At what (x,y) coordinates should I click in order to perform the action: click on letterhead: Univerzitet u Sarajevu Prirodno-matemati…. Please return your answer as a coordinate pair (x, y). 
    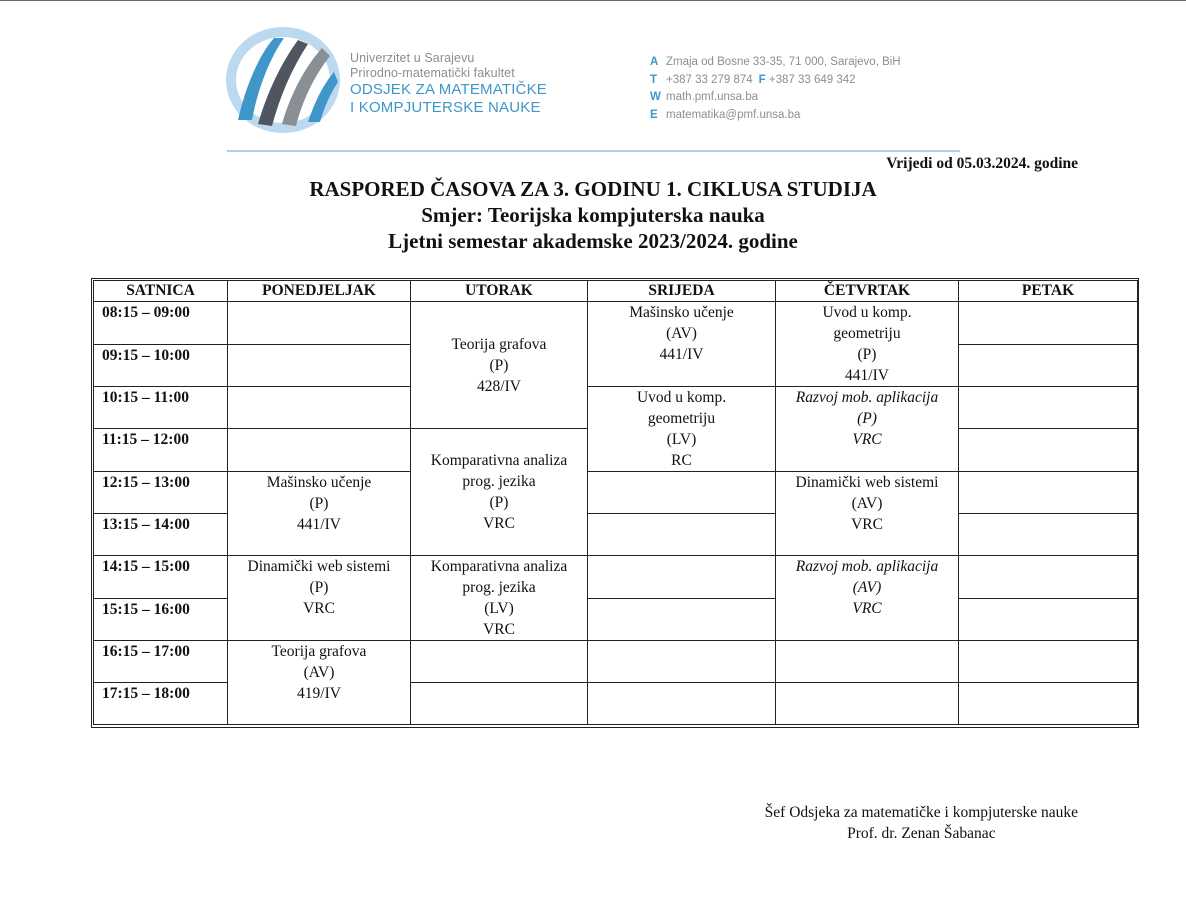
    Looking at the image, I should click on (592, 88).